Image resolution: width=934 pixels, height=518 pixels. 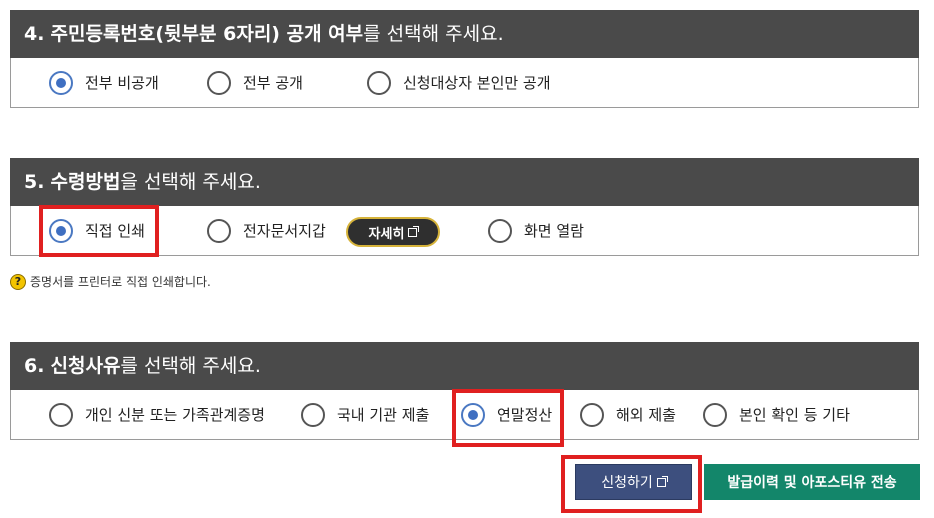 I want to click on section-5-options: 직접 인쇄 전자문서지갑 자세히 화면 열람, so click(x=464, y=231).